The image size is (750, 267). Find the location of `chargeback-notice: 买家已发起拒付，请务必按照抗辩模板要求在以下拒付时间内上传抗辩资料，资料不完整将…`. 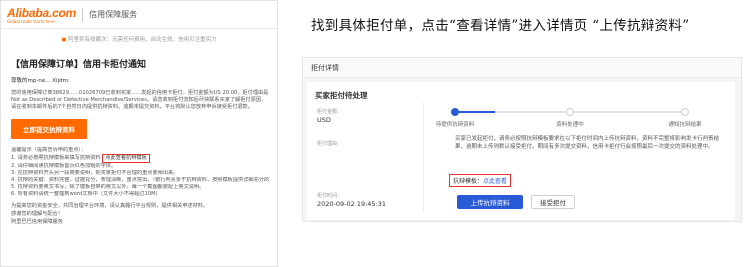

chargeback-notice: 买家已发起拒付，请务必按照抗辩模板要求在以下拒付时间内上传抗辩资料，资料不完整将… is located at coordinates (587, 143).